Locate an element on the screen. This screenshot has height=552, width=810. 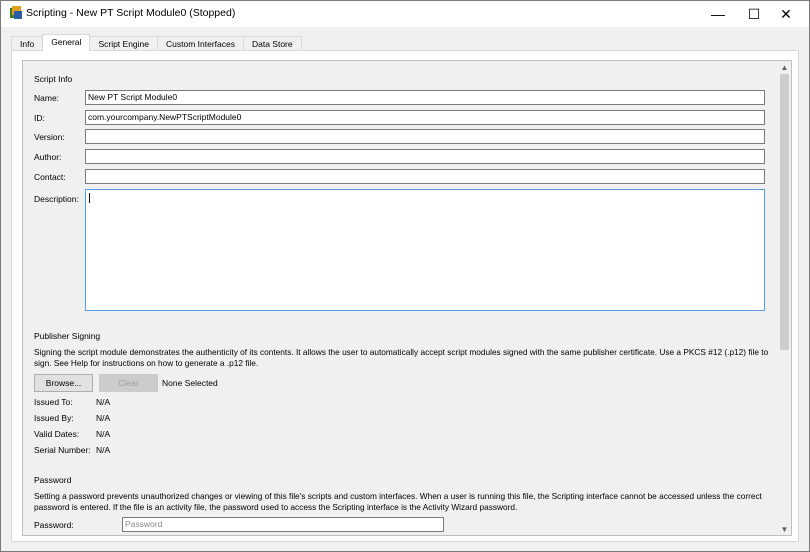
author-label: Author: is located at coordinates (48, 157).